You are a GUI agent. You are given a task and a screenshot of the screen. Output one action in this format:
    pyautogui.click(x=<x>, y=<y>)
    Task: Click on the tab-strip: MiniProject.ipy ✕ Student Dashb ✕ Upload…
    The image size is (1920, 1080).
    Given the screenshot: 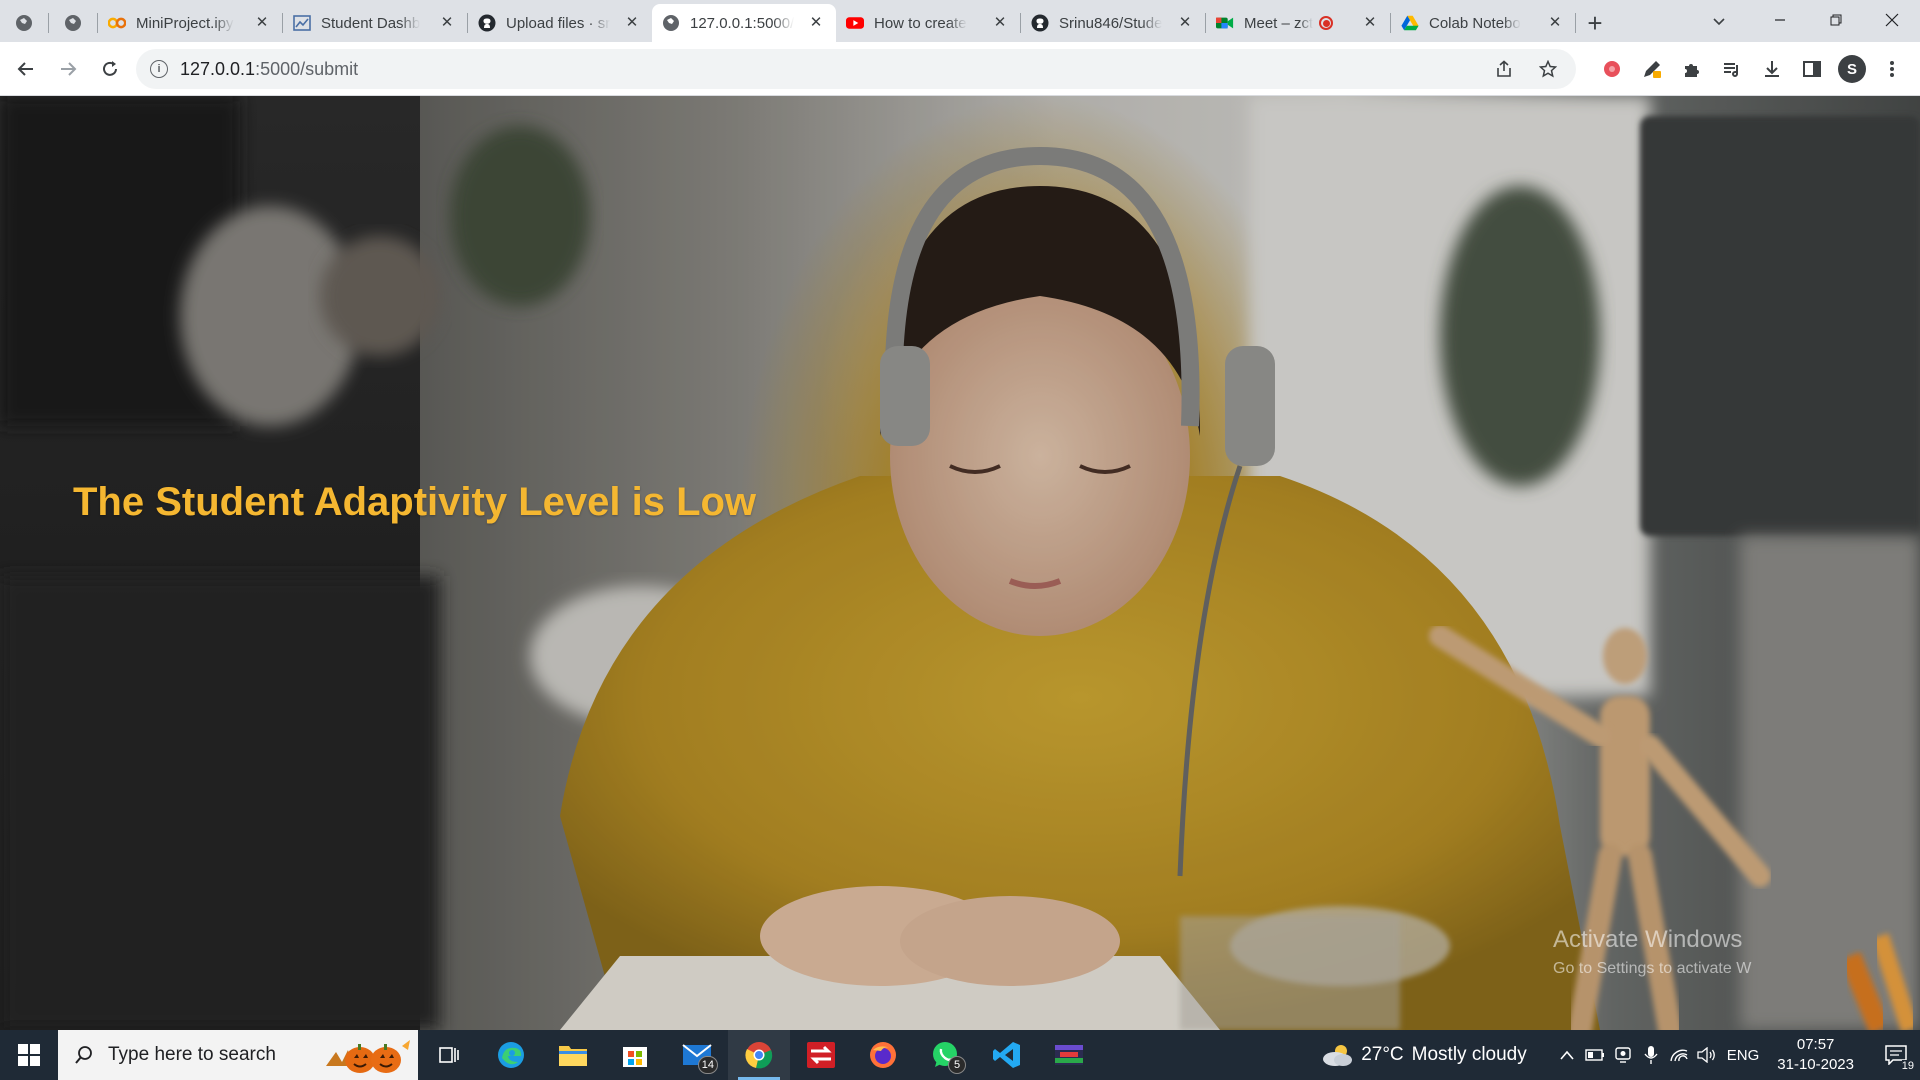 What is the action you would take?
    pyautogui.click(x=960, y=21)
    